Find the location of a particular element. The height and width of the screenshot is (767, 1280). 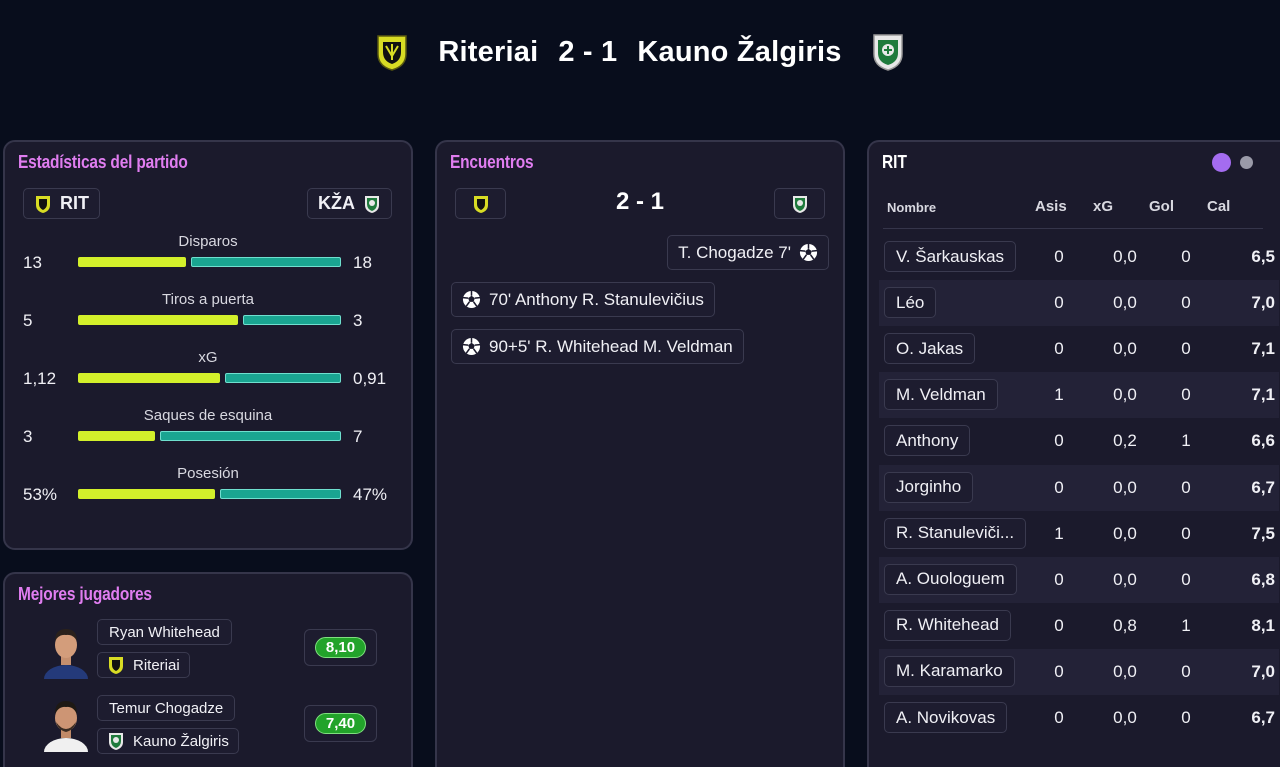

stat-away-value: 7 is located at coordinates (358, 436).